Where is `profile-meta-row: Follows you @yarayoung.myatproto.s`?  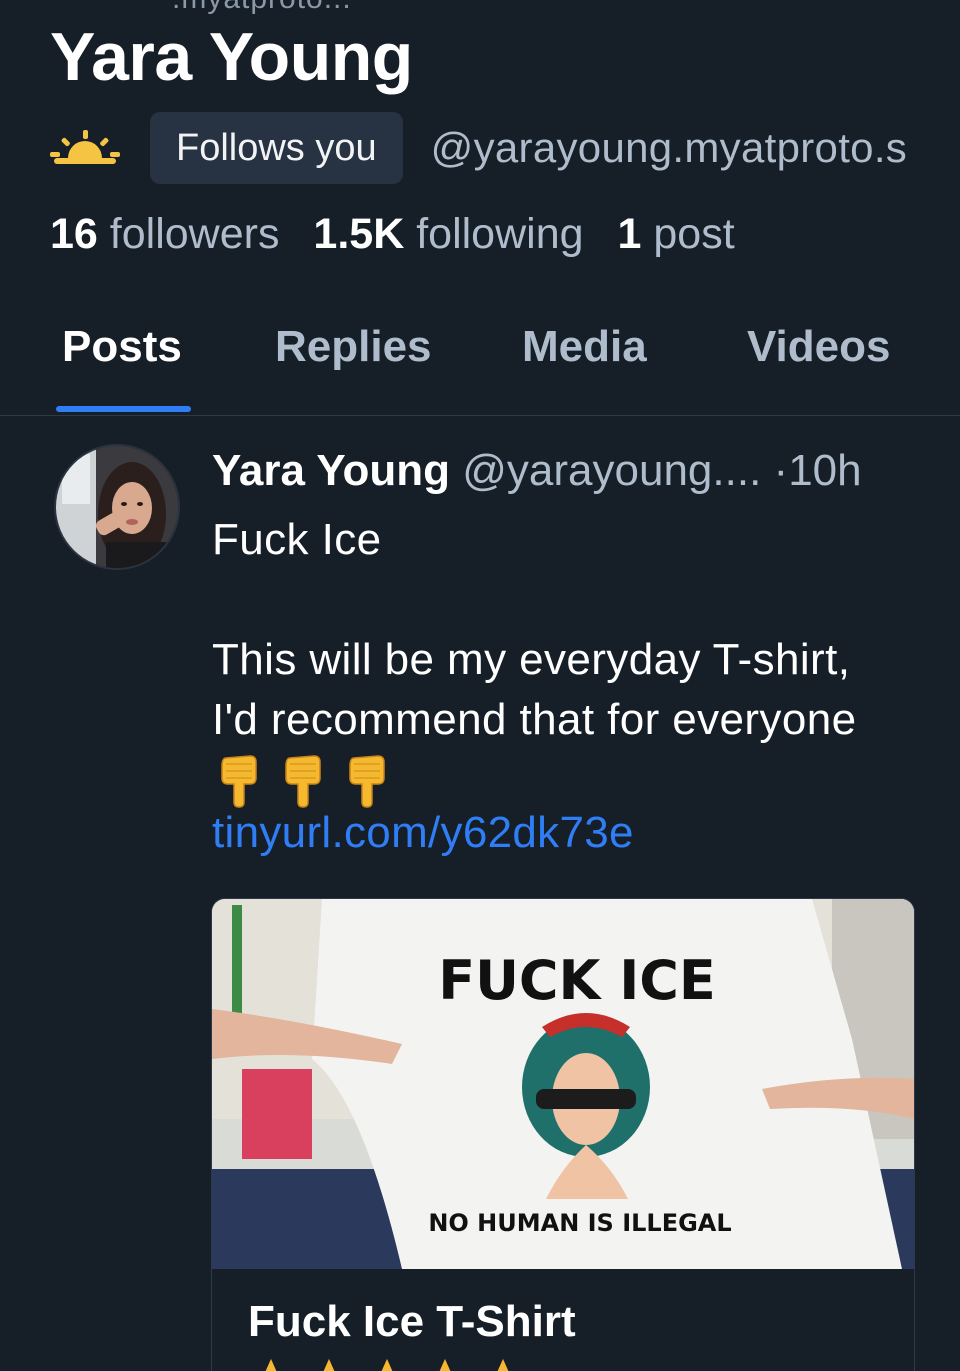 profile-meta-row: Follows you @yarayoung.myatproto.s is located at coordinates (478, 148).